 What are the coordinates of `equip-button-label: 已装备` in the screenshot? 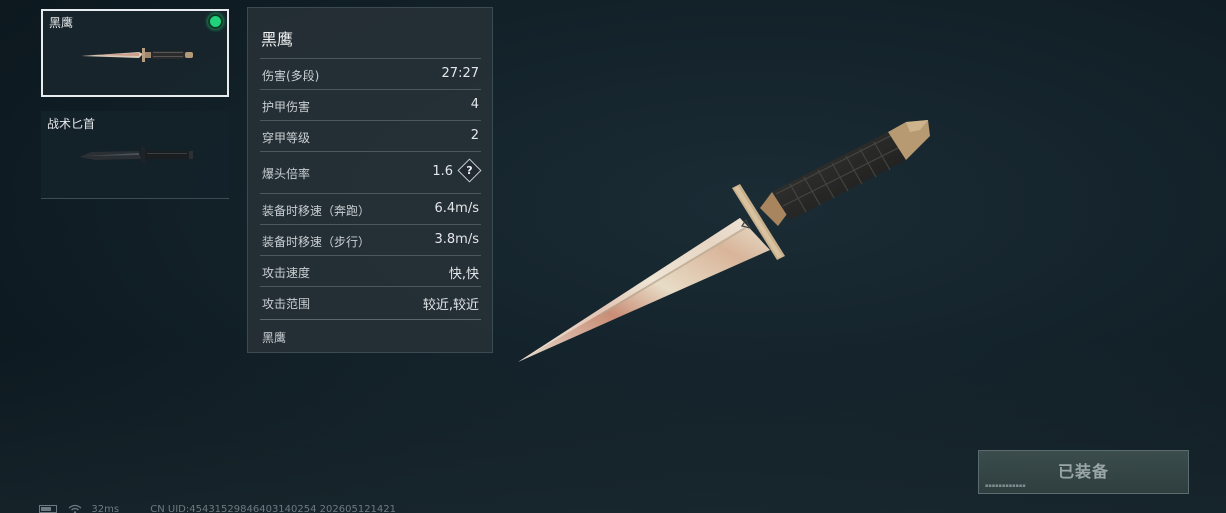 It's located at (1083, 471).